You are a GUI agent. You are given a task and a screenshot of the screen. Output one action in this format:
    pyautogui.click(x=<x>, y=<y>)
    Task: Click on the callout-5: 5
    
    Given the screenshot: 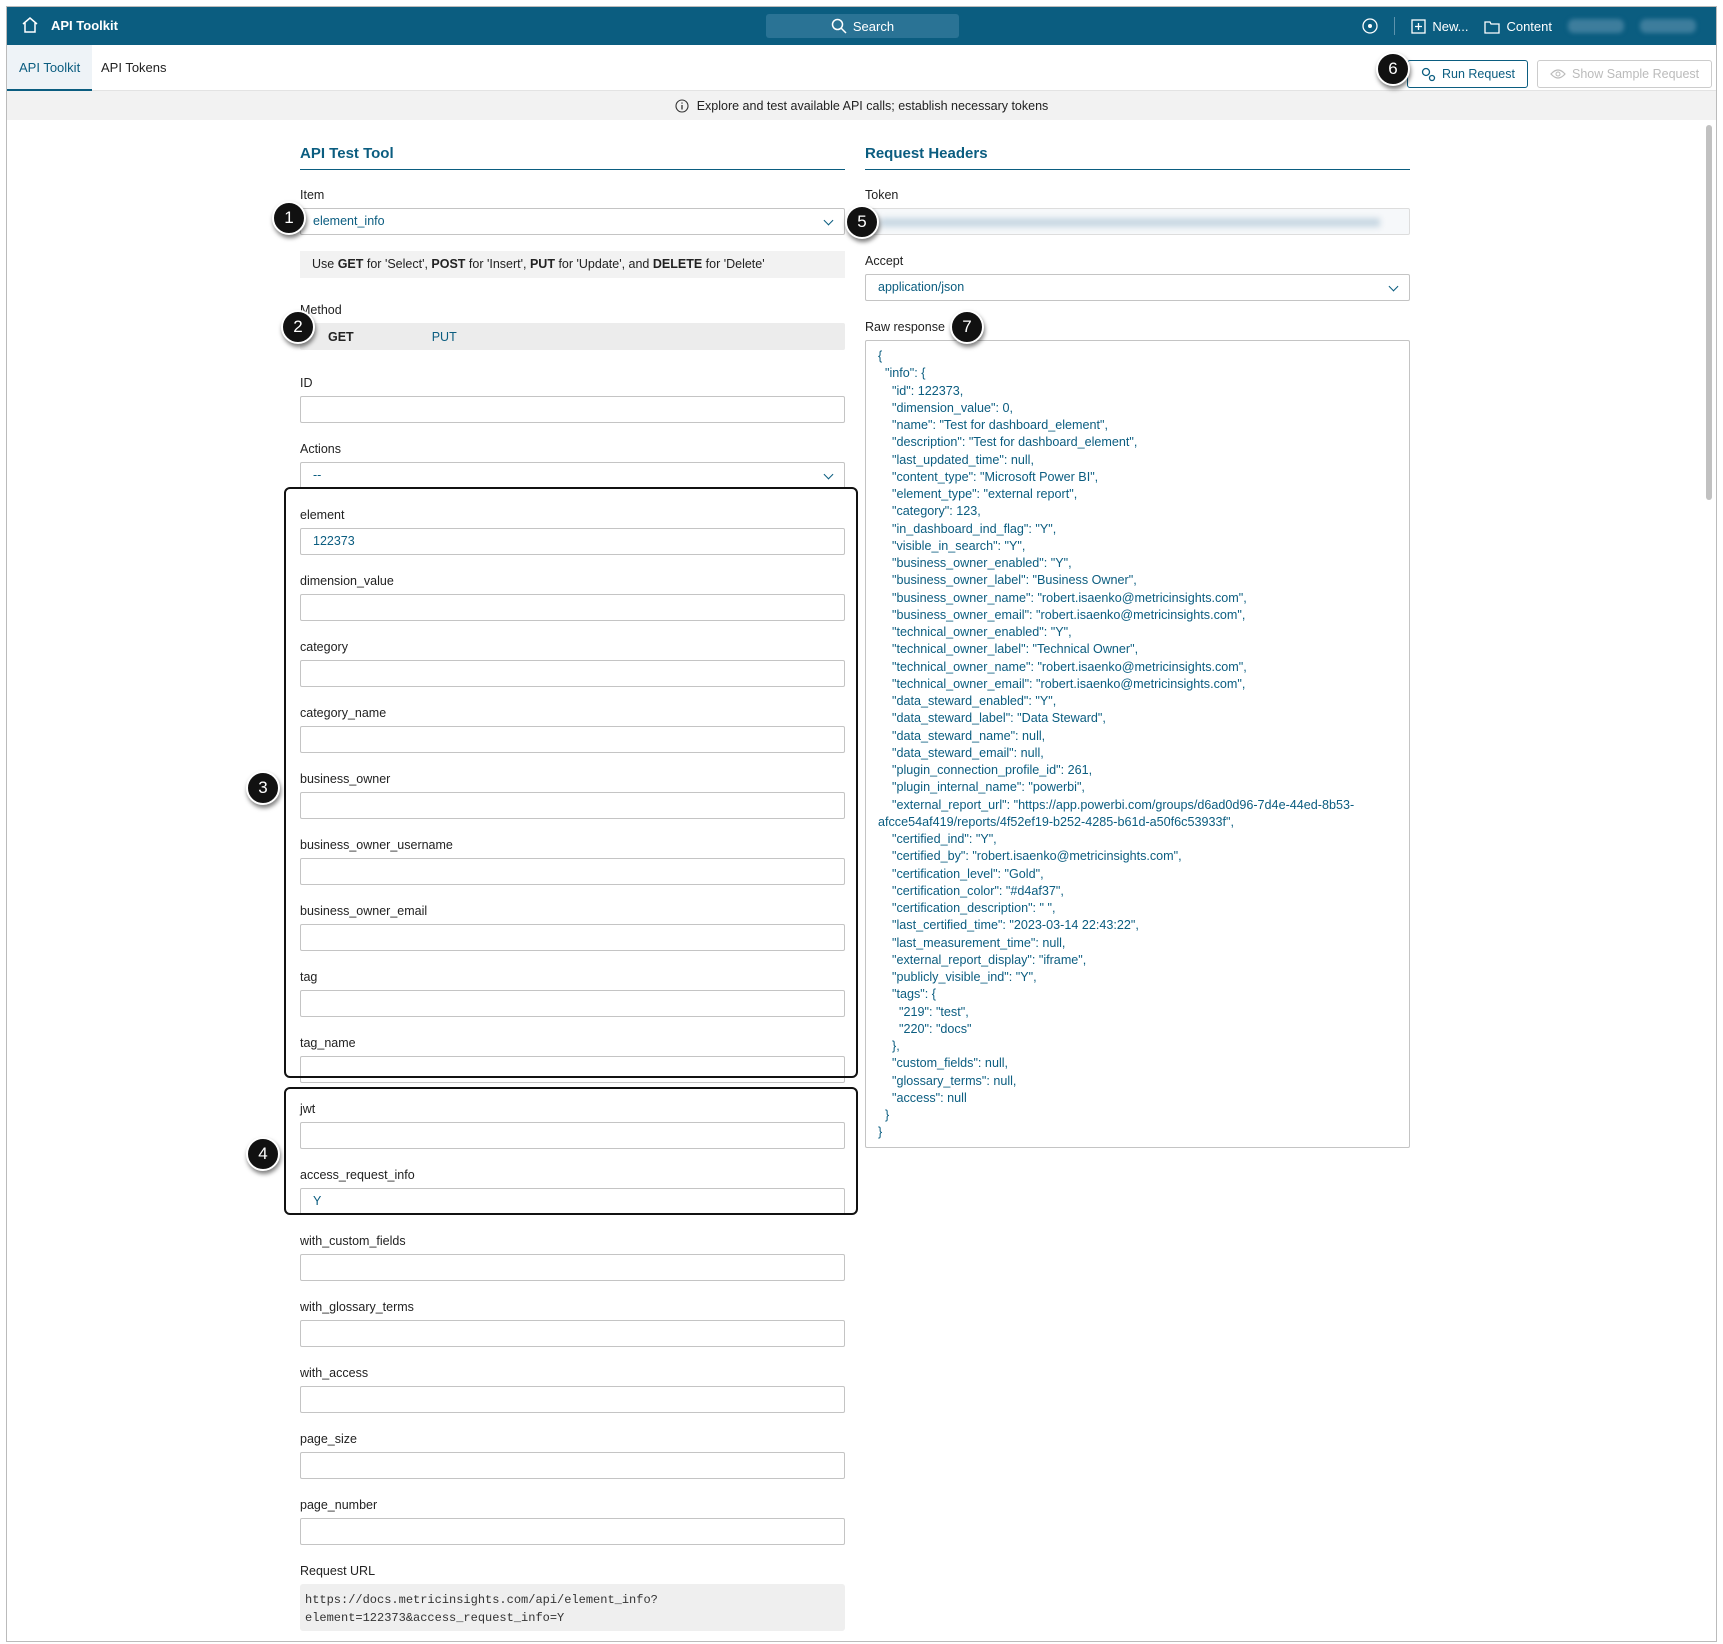 What is the action you would take?
    pyautogui.click(x=862, y=222)
    